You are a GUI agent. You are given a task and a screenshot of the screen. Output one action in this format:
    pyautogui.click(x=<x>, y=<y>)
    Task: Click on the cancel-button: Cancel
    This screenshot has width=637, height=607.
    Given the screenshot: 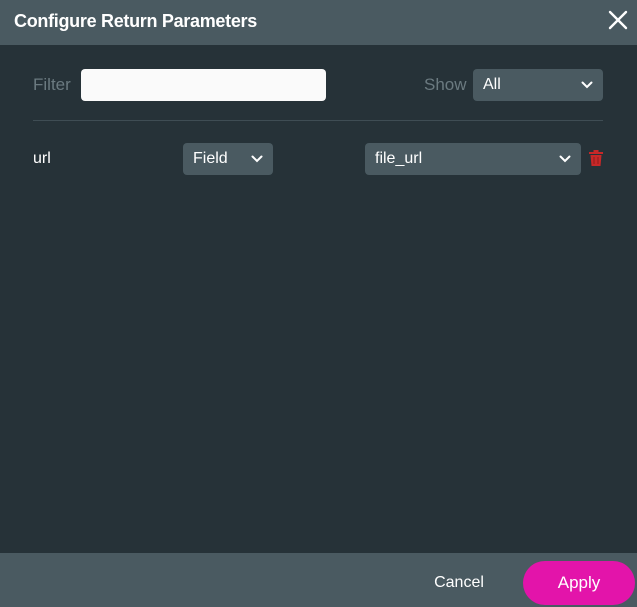 What is the action you would take?
    pyautogui.click(x=459, y=583)
    